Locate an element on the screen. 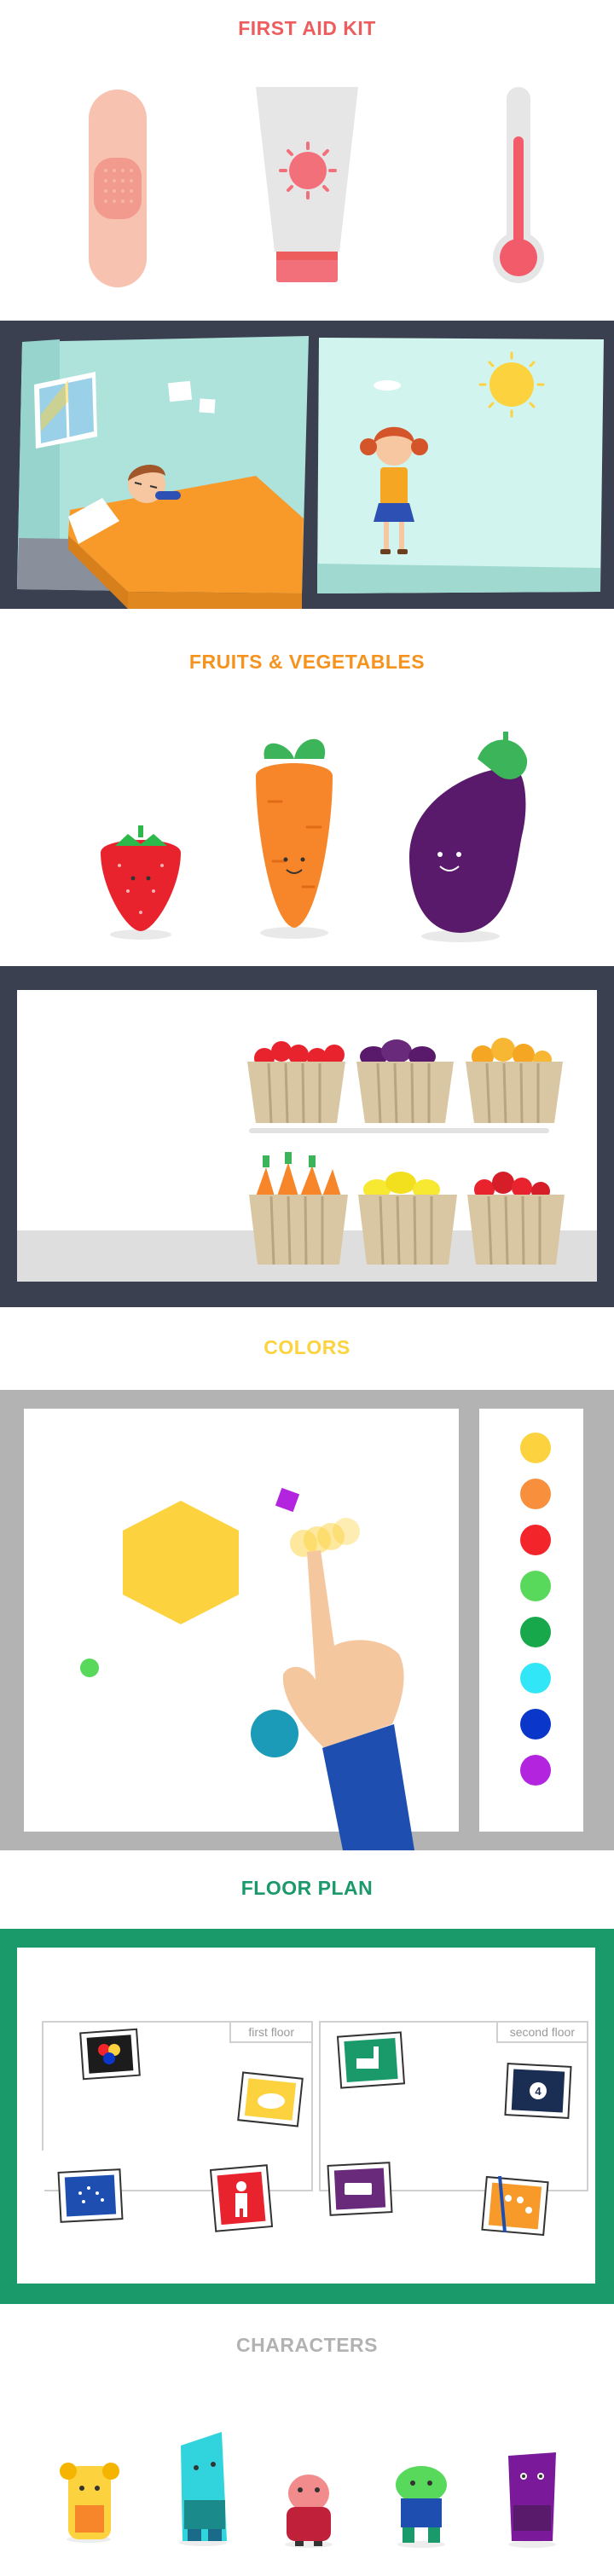 The height and width of the screenshot is (2576, 614). numbers-picture-icon: 4 is located at coordinates (538, 2091).